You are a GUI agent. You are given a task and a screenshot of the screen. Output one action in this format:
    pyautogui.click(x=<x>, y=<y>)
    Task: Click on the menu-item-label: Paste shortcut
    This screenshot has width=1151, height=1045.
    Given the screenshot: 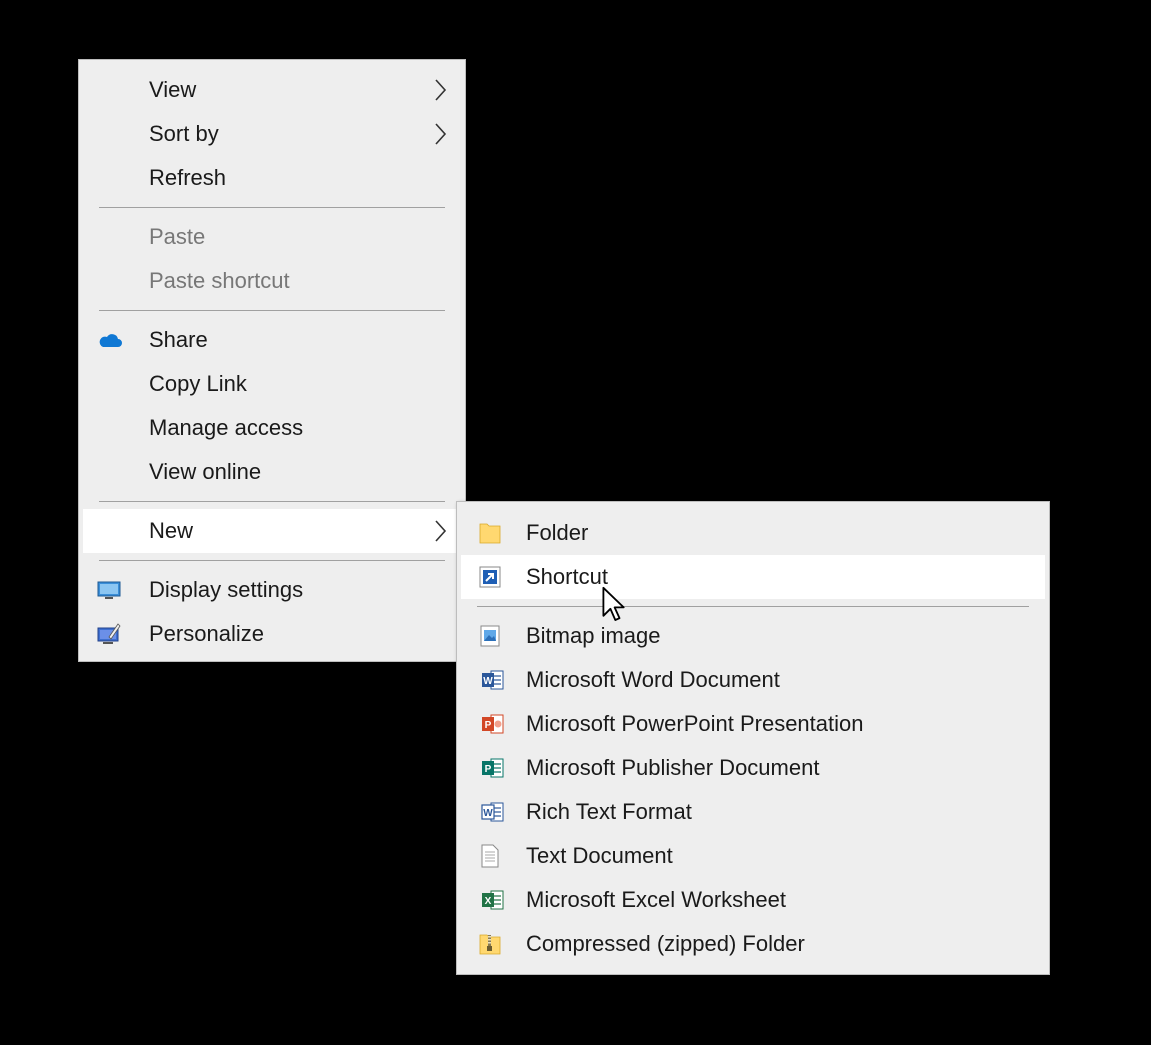 What is the action you would take?
    pyautogui.click(x=219, y=280)
    